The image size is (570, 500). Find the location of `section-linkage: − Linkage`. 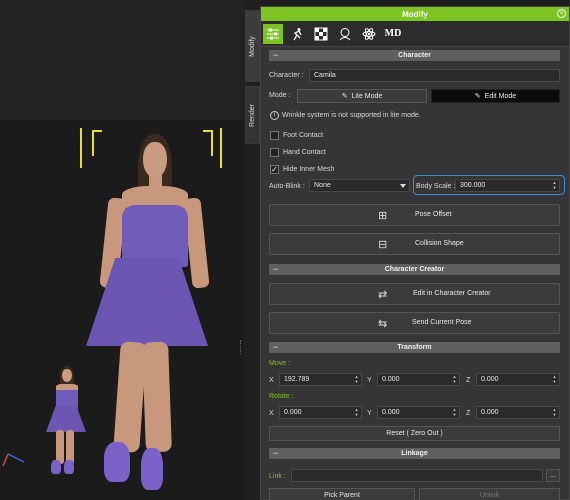

section-linkage: − Linkage is located at coordinates (414, 453).